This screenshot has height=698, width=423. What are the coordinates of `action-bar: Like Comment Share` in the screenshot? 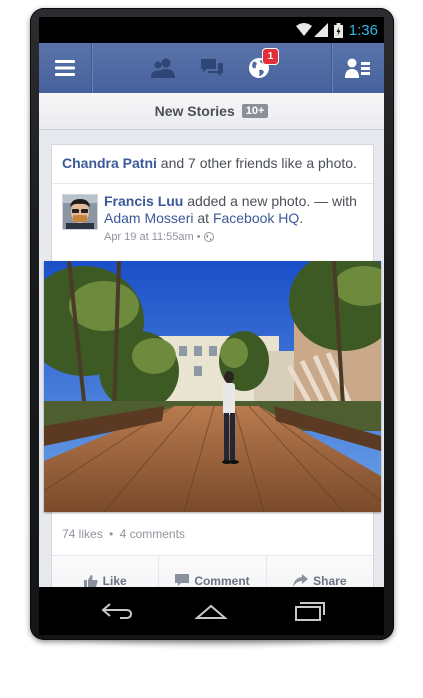 It's located at (212, 571).